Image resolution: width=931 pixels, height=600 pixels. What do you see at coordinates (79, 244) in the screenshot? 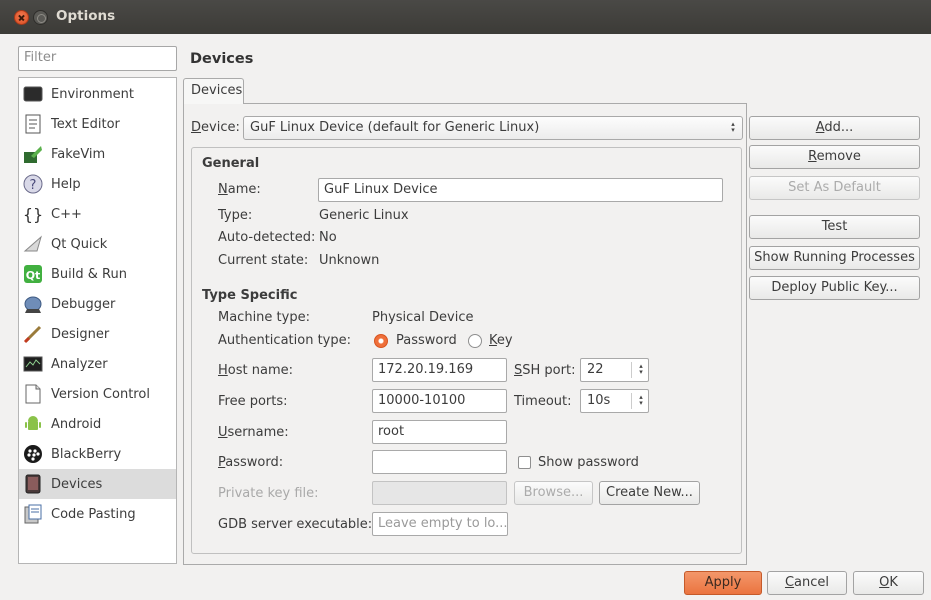
I see `sidebar-item-label: Qt Quick` at bounding box center [79, 244].